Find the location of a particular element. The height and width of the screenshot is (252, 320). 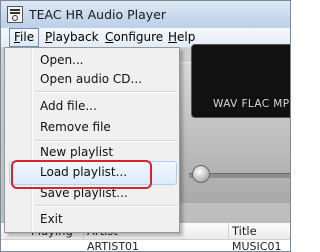

seek-slider-knob is located at coordinates (201, 174).